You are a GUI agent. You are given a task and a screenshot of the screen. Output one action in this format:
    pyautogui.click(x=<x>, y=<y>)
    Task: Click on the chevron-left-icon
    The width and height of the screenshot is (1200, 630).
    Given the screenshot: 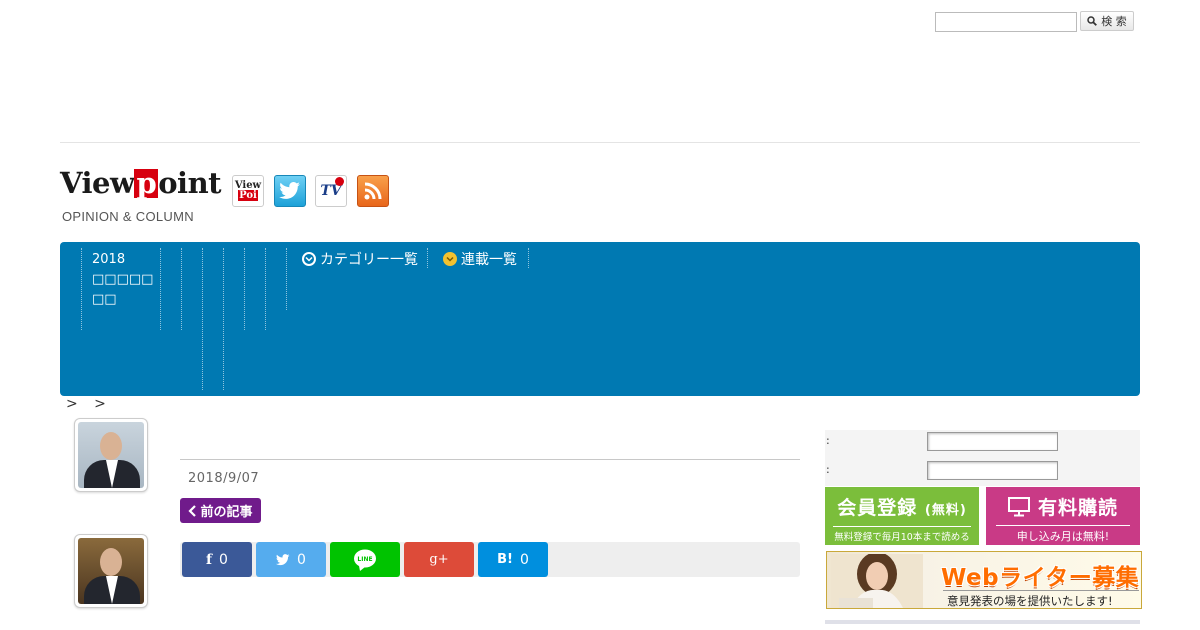 What is the action you would take?
    pyautogui.click(x=192, y=510)
    